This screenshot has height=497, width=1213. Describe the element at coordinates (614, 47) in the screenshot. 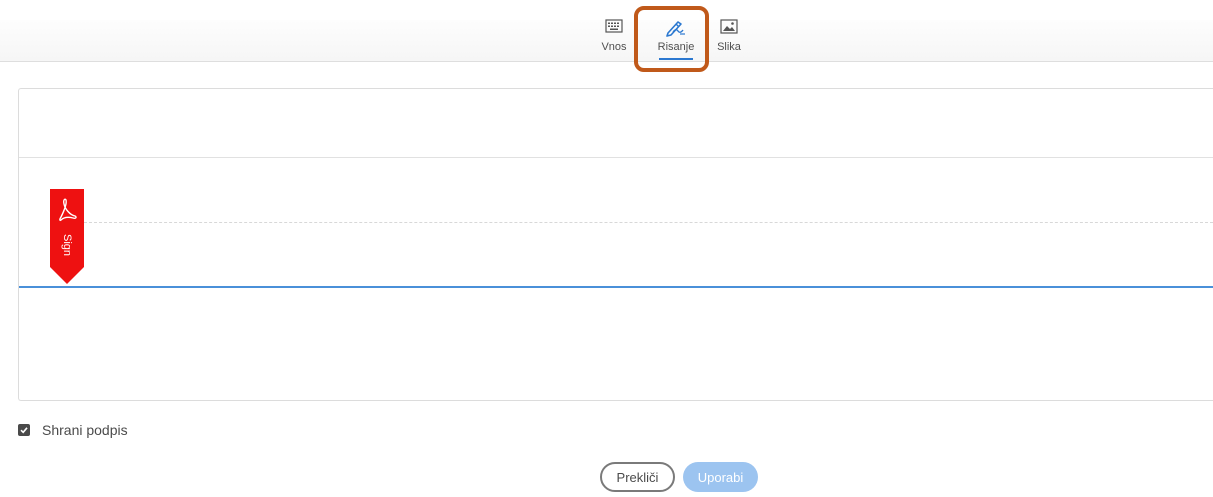

I see `tab-type-label: Vnos` at that location.